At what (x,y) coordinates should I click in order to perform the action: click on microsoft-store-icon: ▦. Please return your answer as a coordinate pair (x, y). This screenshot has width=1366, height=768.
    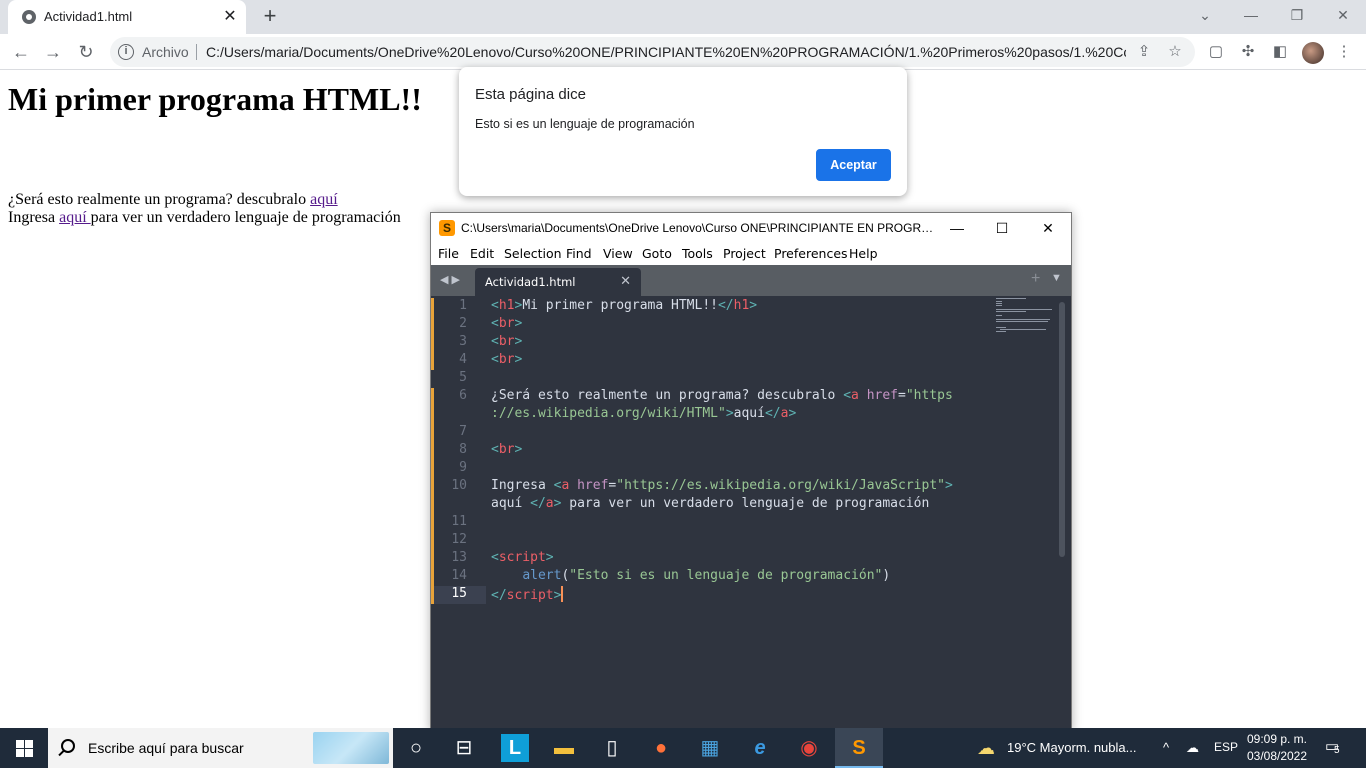
    Looking at the image, I should click on (710, 748).